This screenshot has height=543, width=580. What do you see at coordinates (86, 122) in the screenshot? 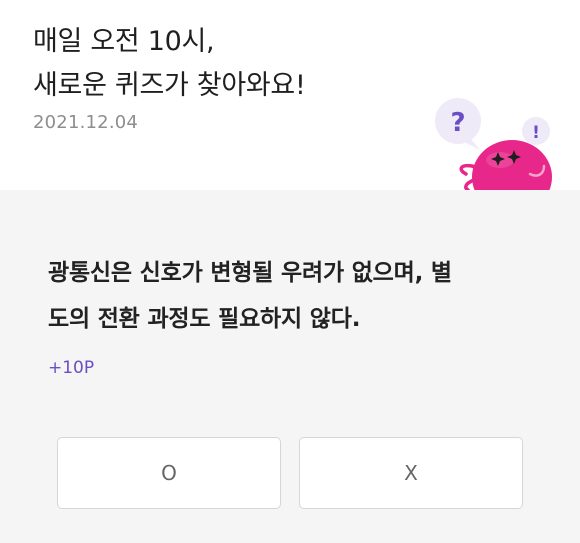
I see `quiz-date: 2021.12.04` at bounding box center [86, 122].